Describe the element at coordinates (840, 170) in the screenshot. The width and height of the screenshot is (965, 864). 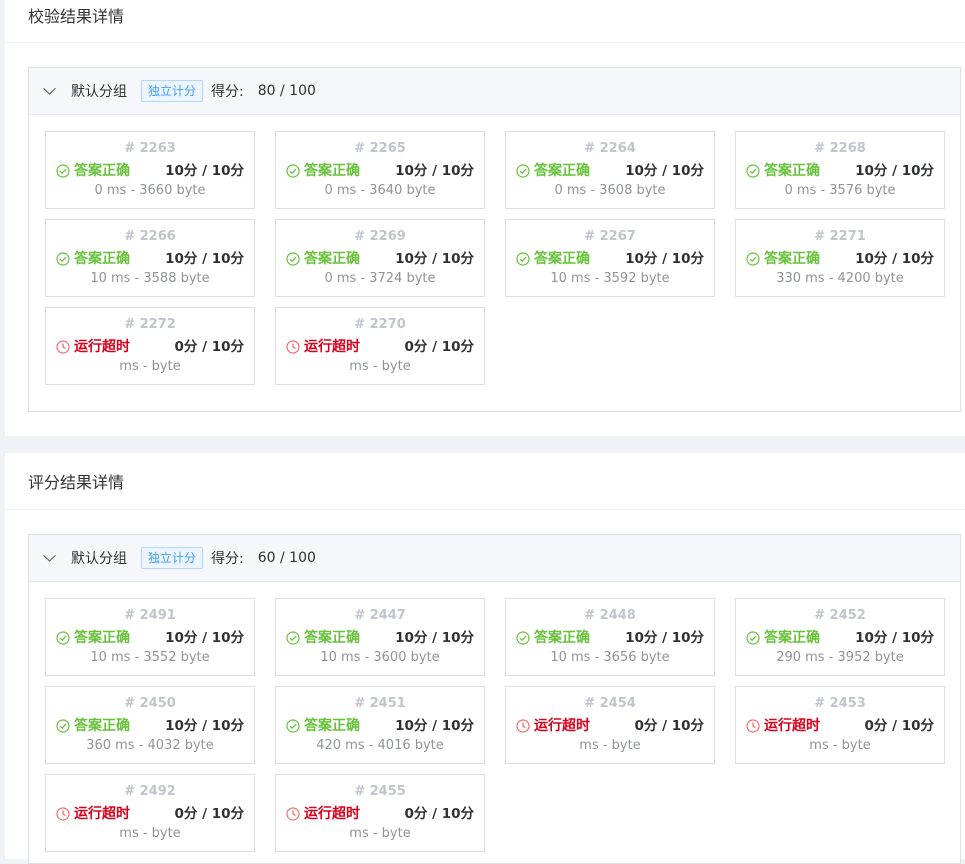
I see `test-case-card: # 2268 答案正确 10分 / 10分 0 ms - 3576 byte` at that location.